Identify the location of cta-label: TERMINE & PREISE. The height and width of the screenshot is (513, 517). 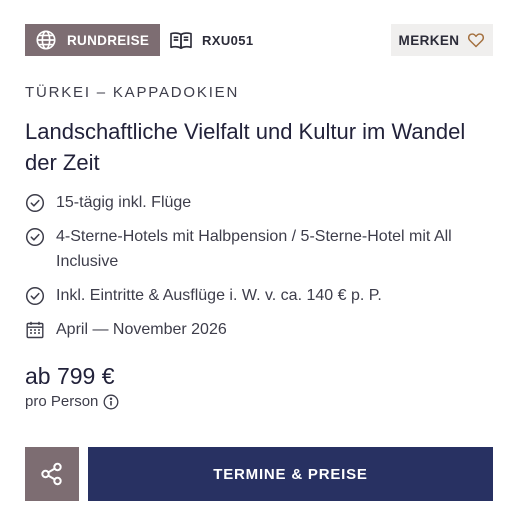
(290, 474).